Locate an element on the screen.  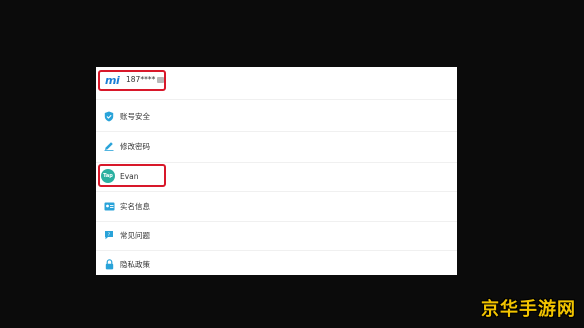
highlight-account-header is located at coordinates (132, 80).